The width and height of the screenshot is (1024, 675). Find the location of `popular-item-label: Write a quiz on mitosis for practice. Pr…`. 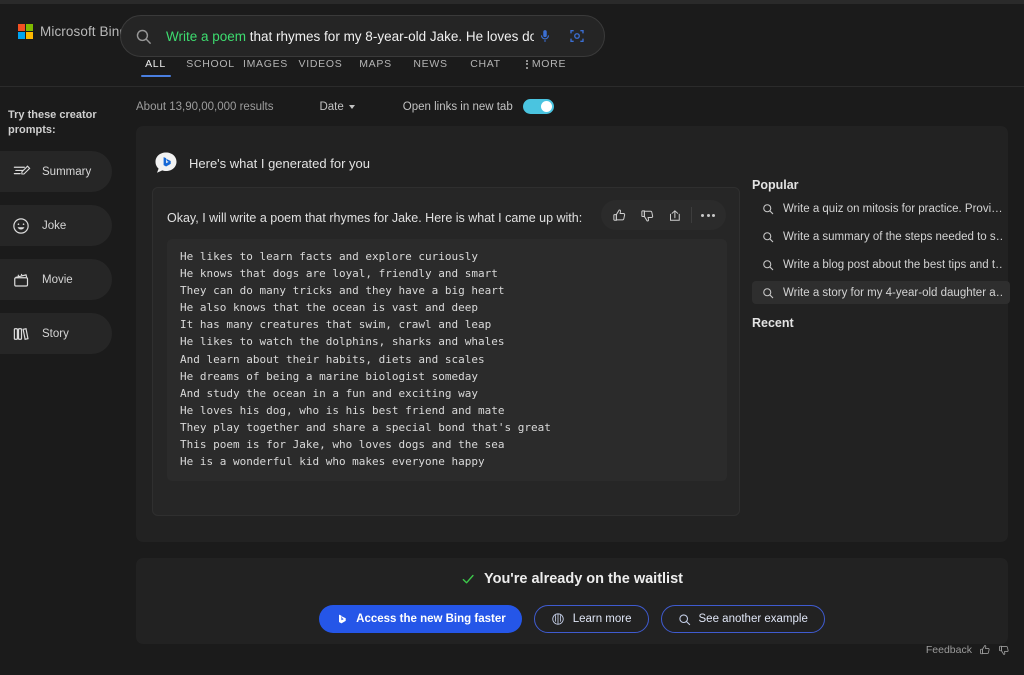

popular-item-label: Write a quiz on mitosis for practice. Pr… is located at coordinates (892, 208).